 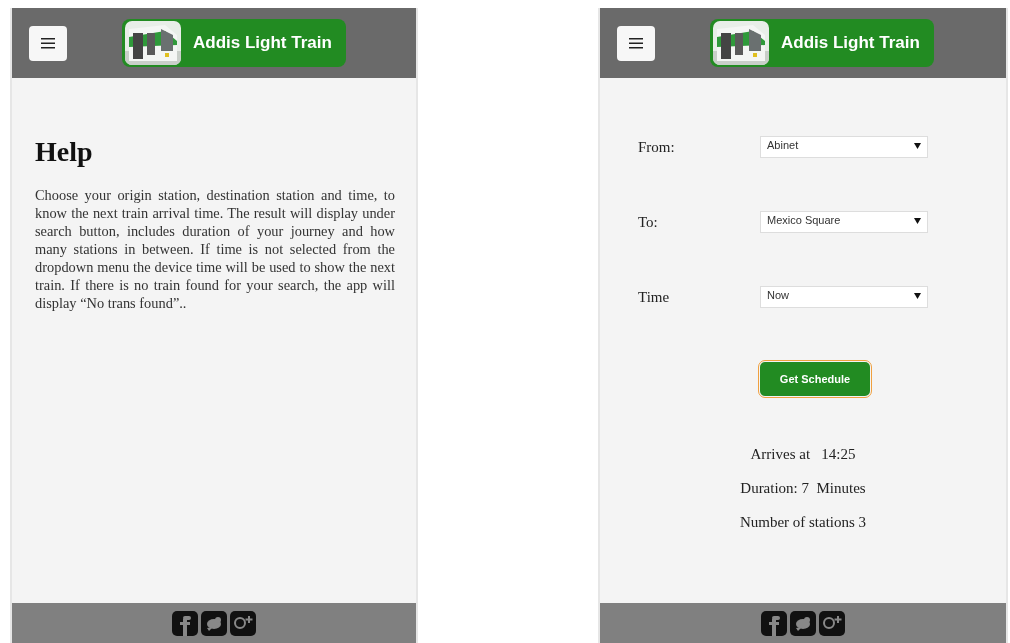 What do you see at coordinates (657, 147) in the screenshot?
I see `field-label: From:` at bounding box center [657, 147].